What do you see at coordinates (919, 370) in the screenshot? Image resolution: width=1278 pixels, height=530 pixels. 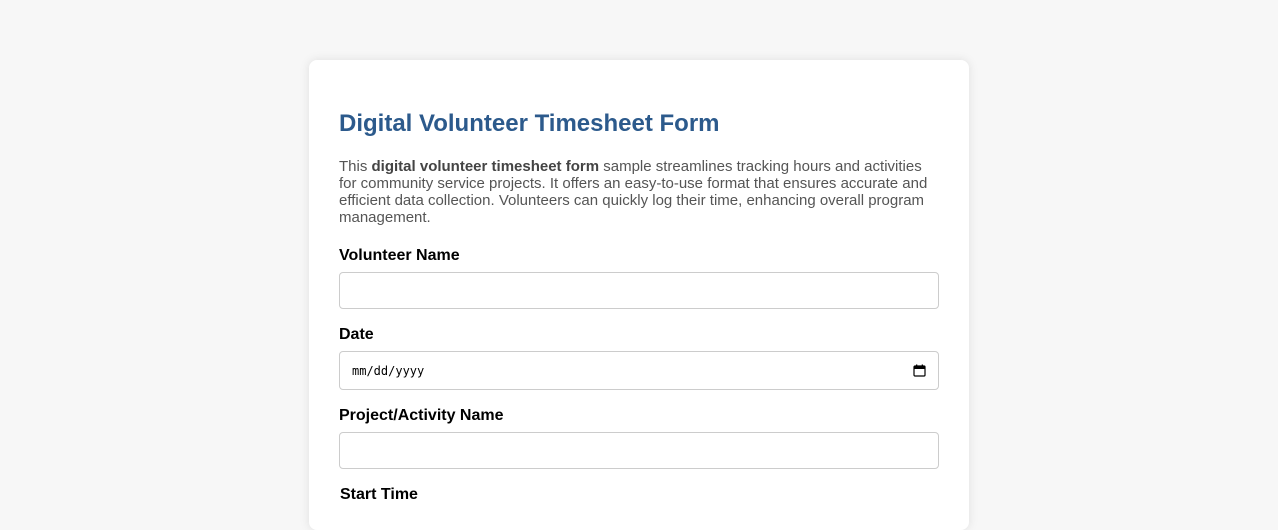 I see `calendar-icon` at bounding box center [919, 370].